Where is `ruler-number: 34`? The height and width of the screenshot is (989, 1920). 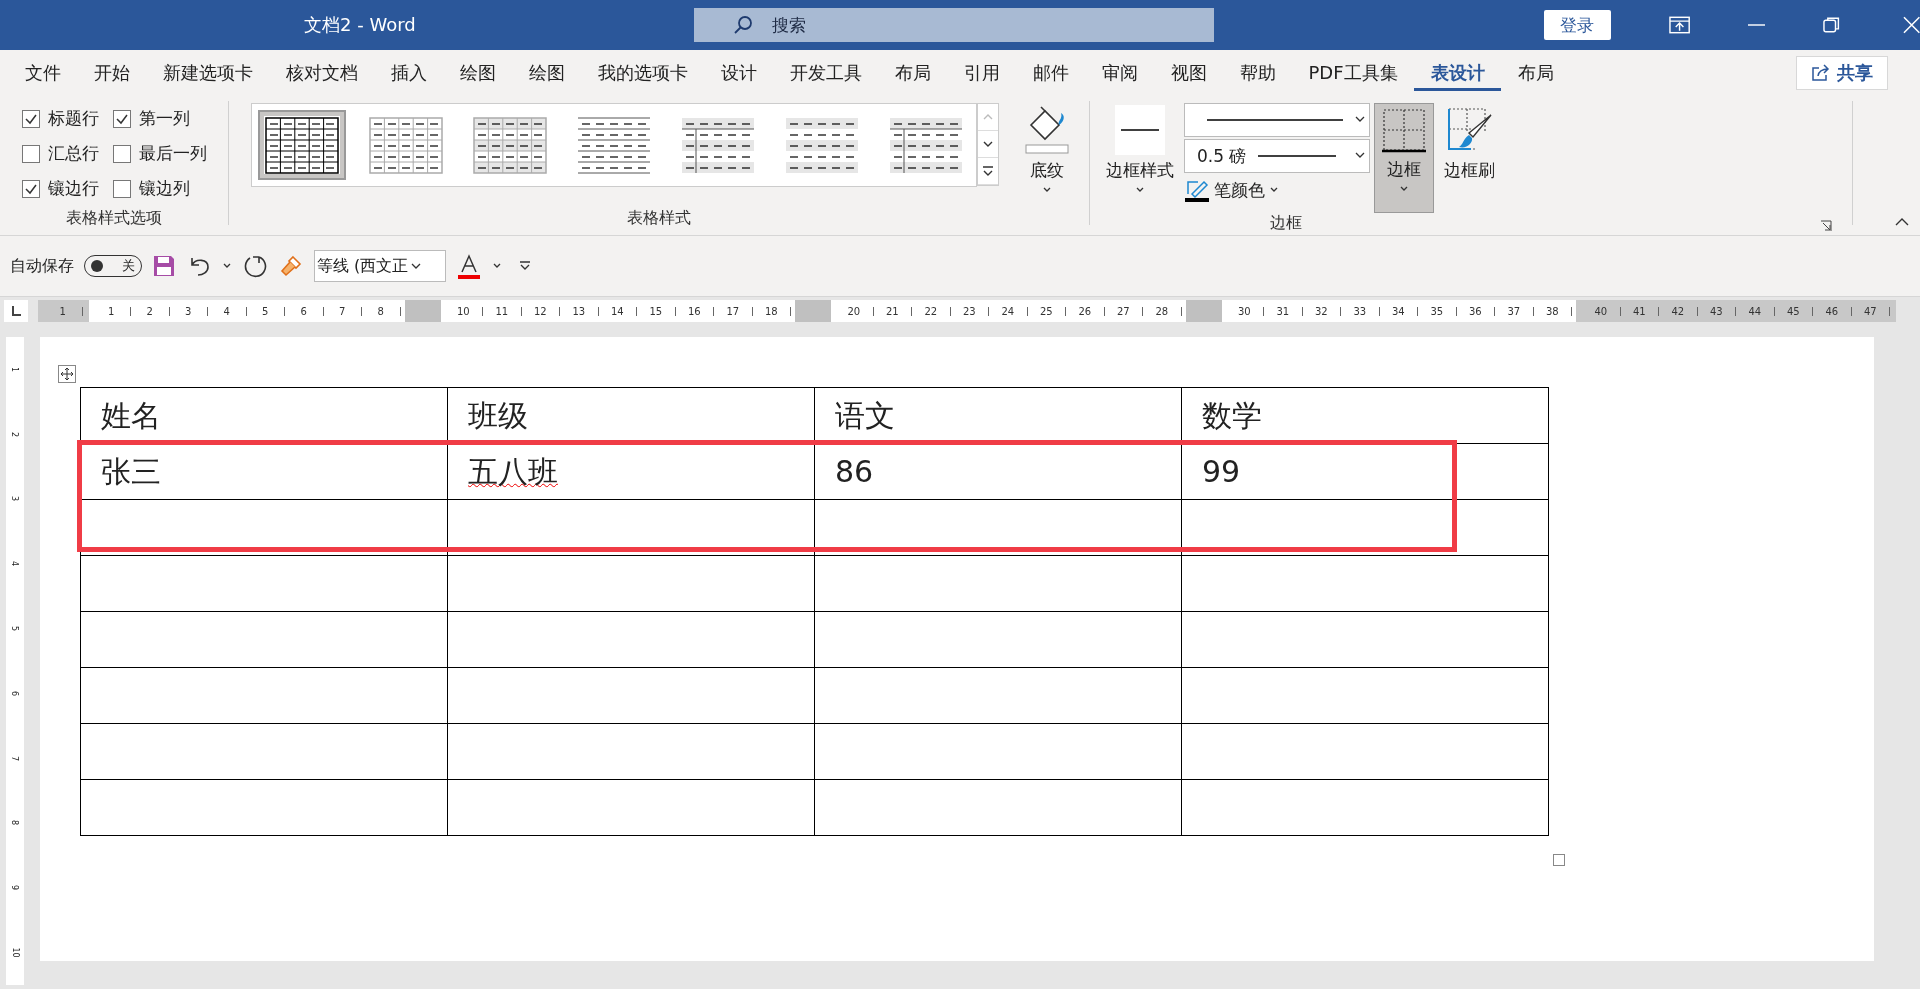
ruler-number: 34 is located at coordinates (1398, 311).